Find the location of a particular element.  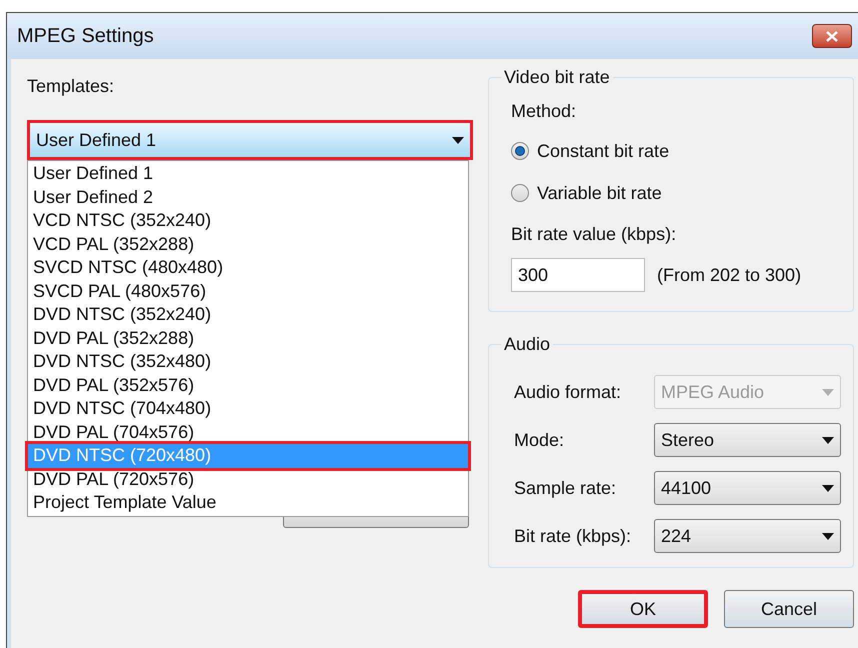

dropdown-option: User Defined 2 is located at coordinates (248, 197).